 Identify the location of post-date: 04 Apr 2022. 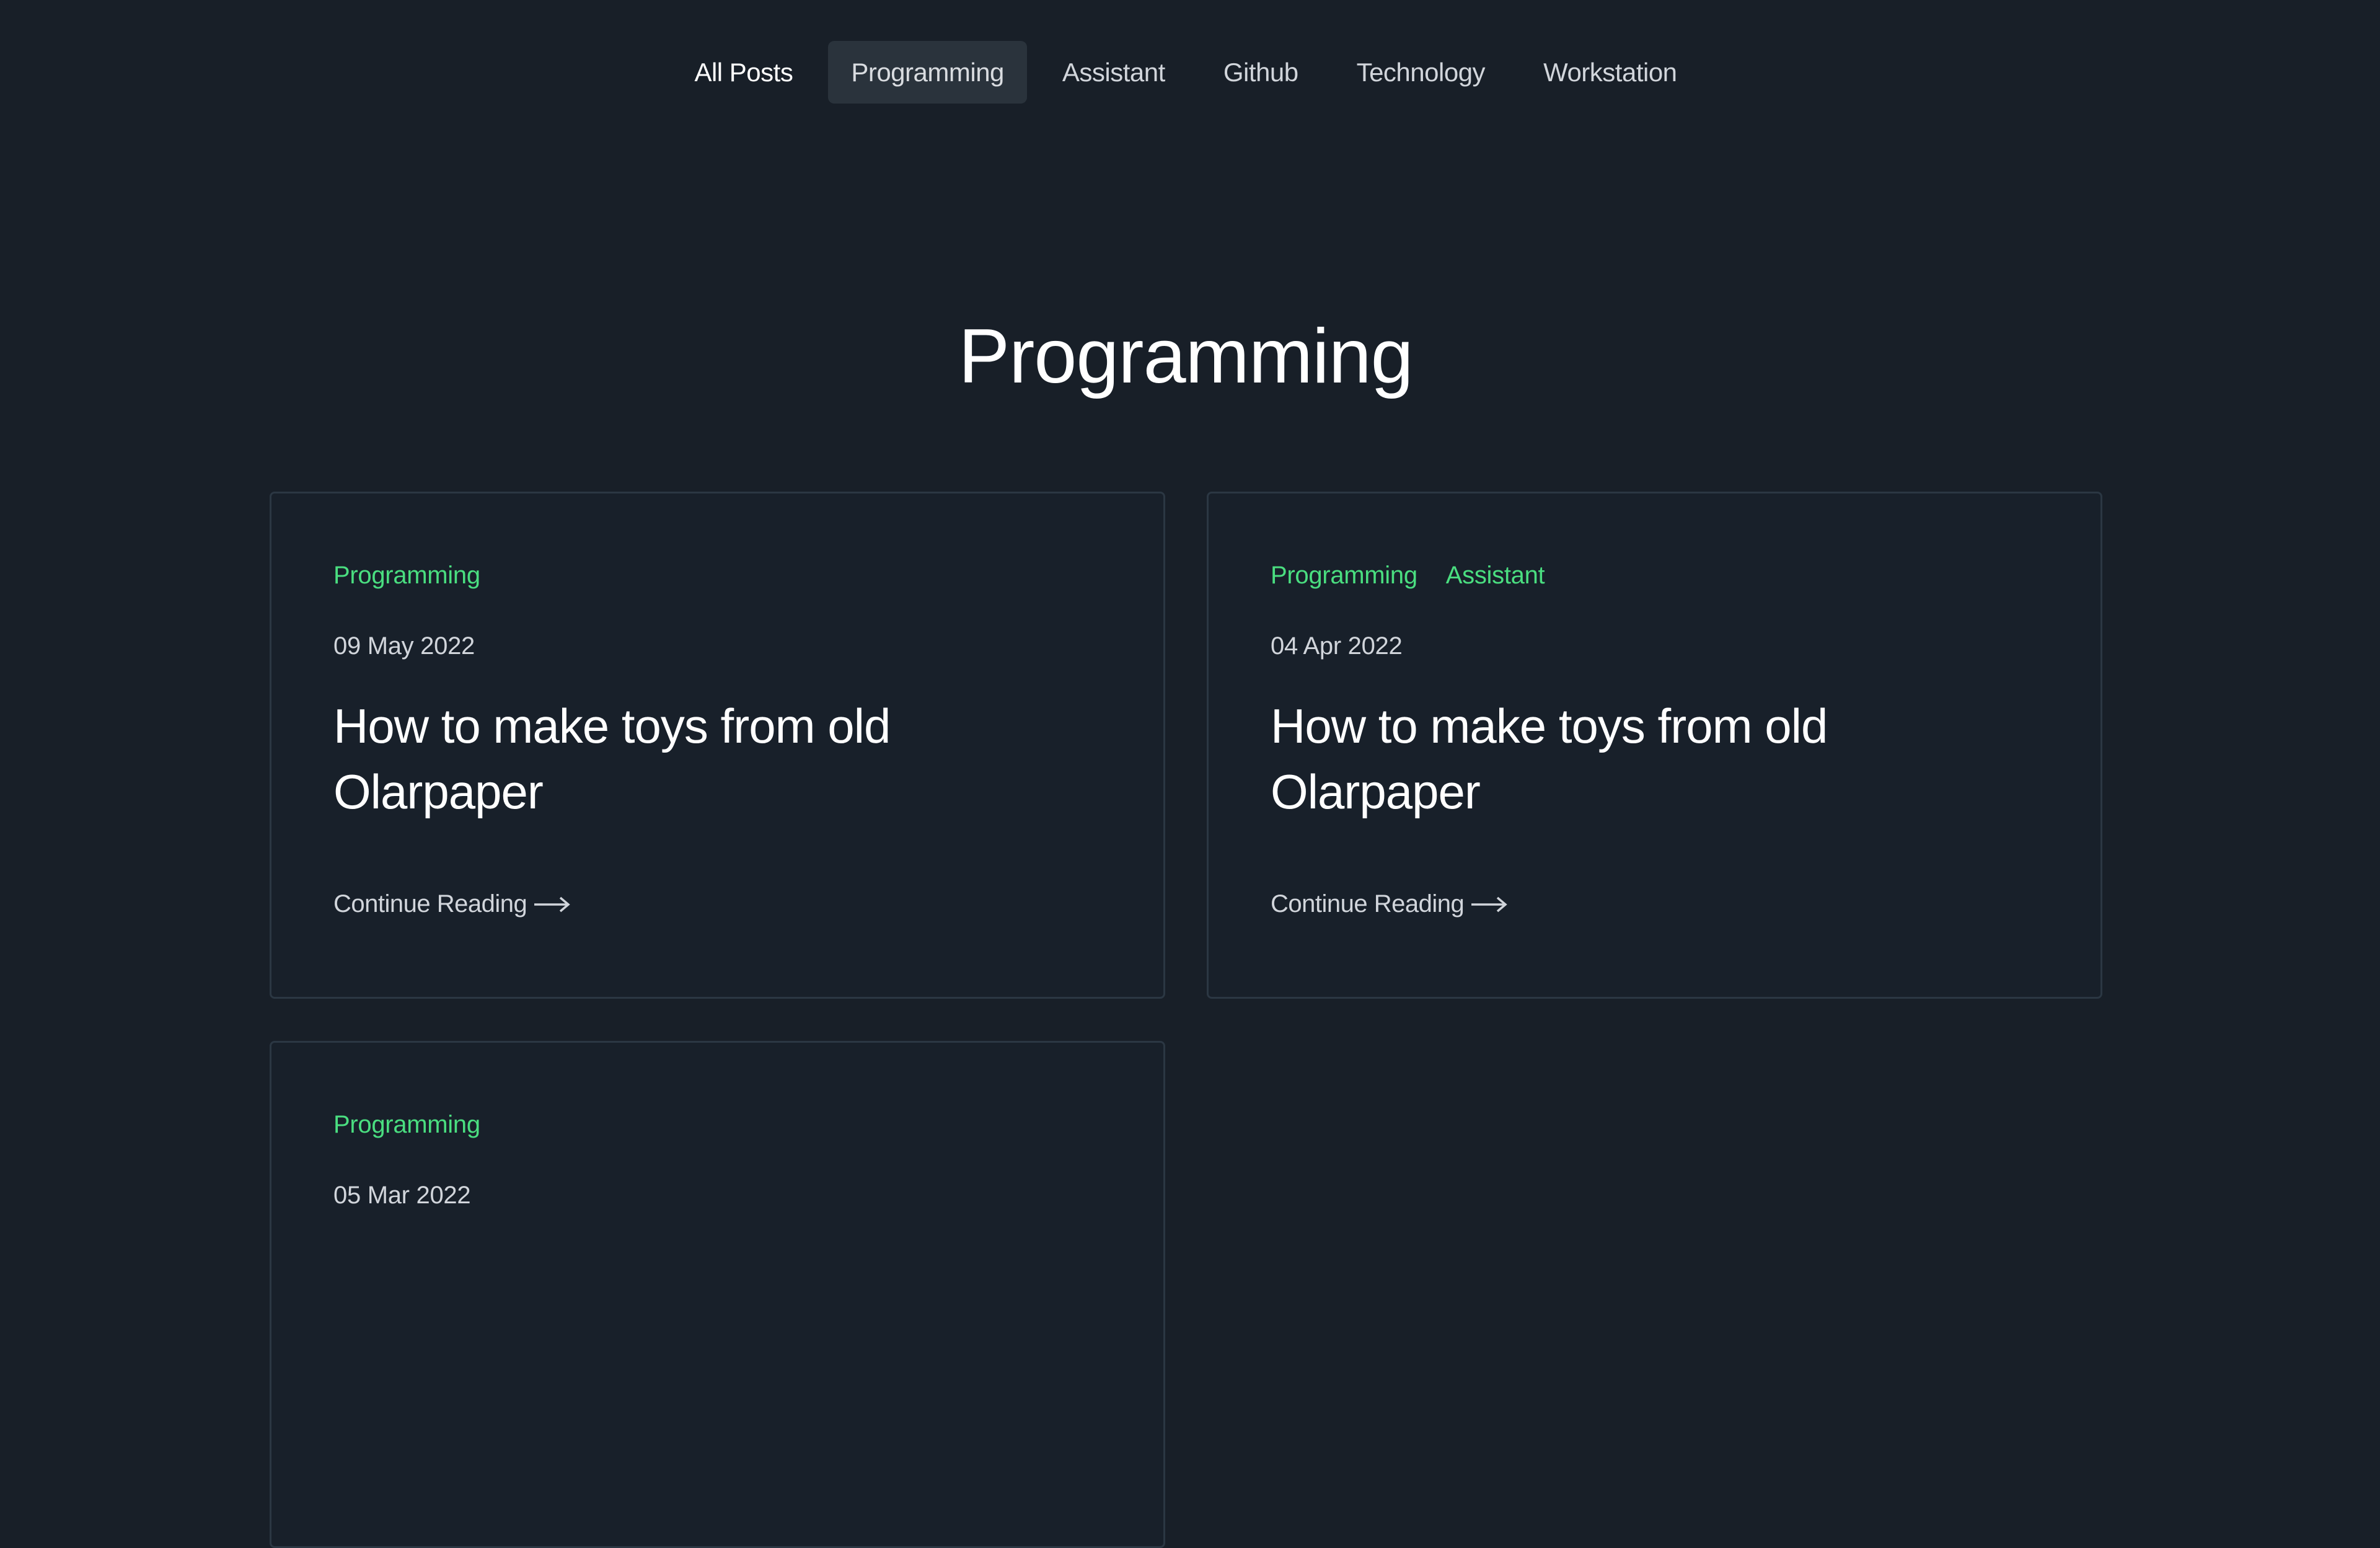
(1337, 646).